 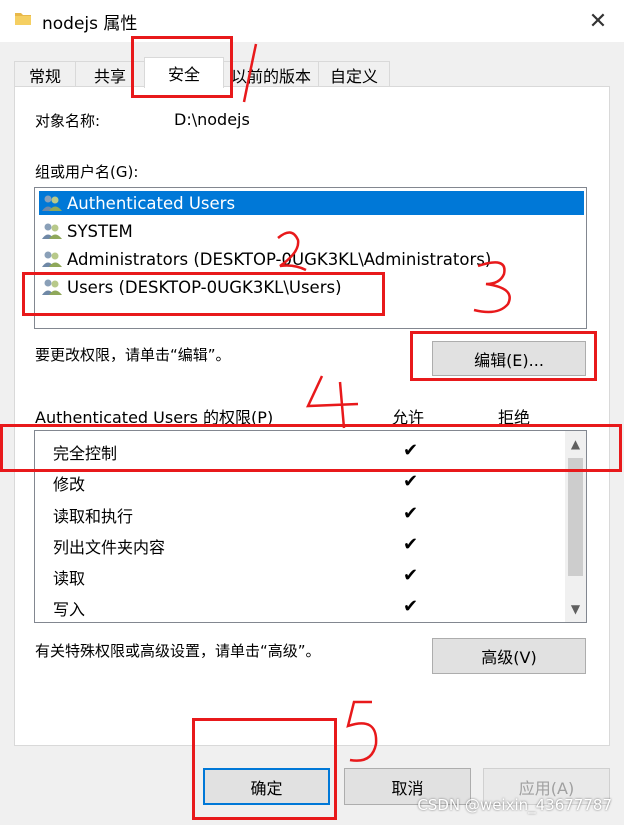 I want to click on scroll-thumb, so click(x=575, y=517).